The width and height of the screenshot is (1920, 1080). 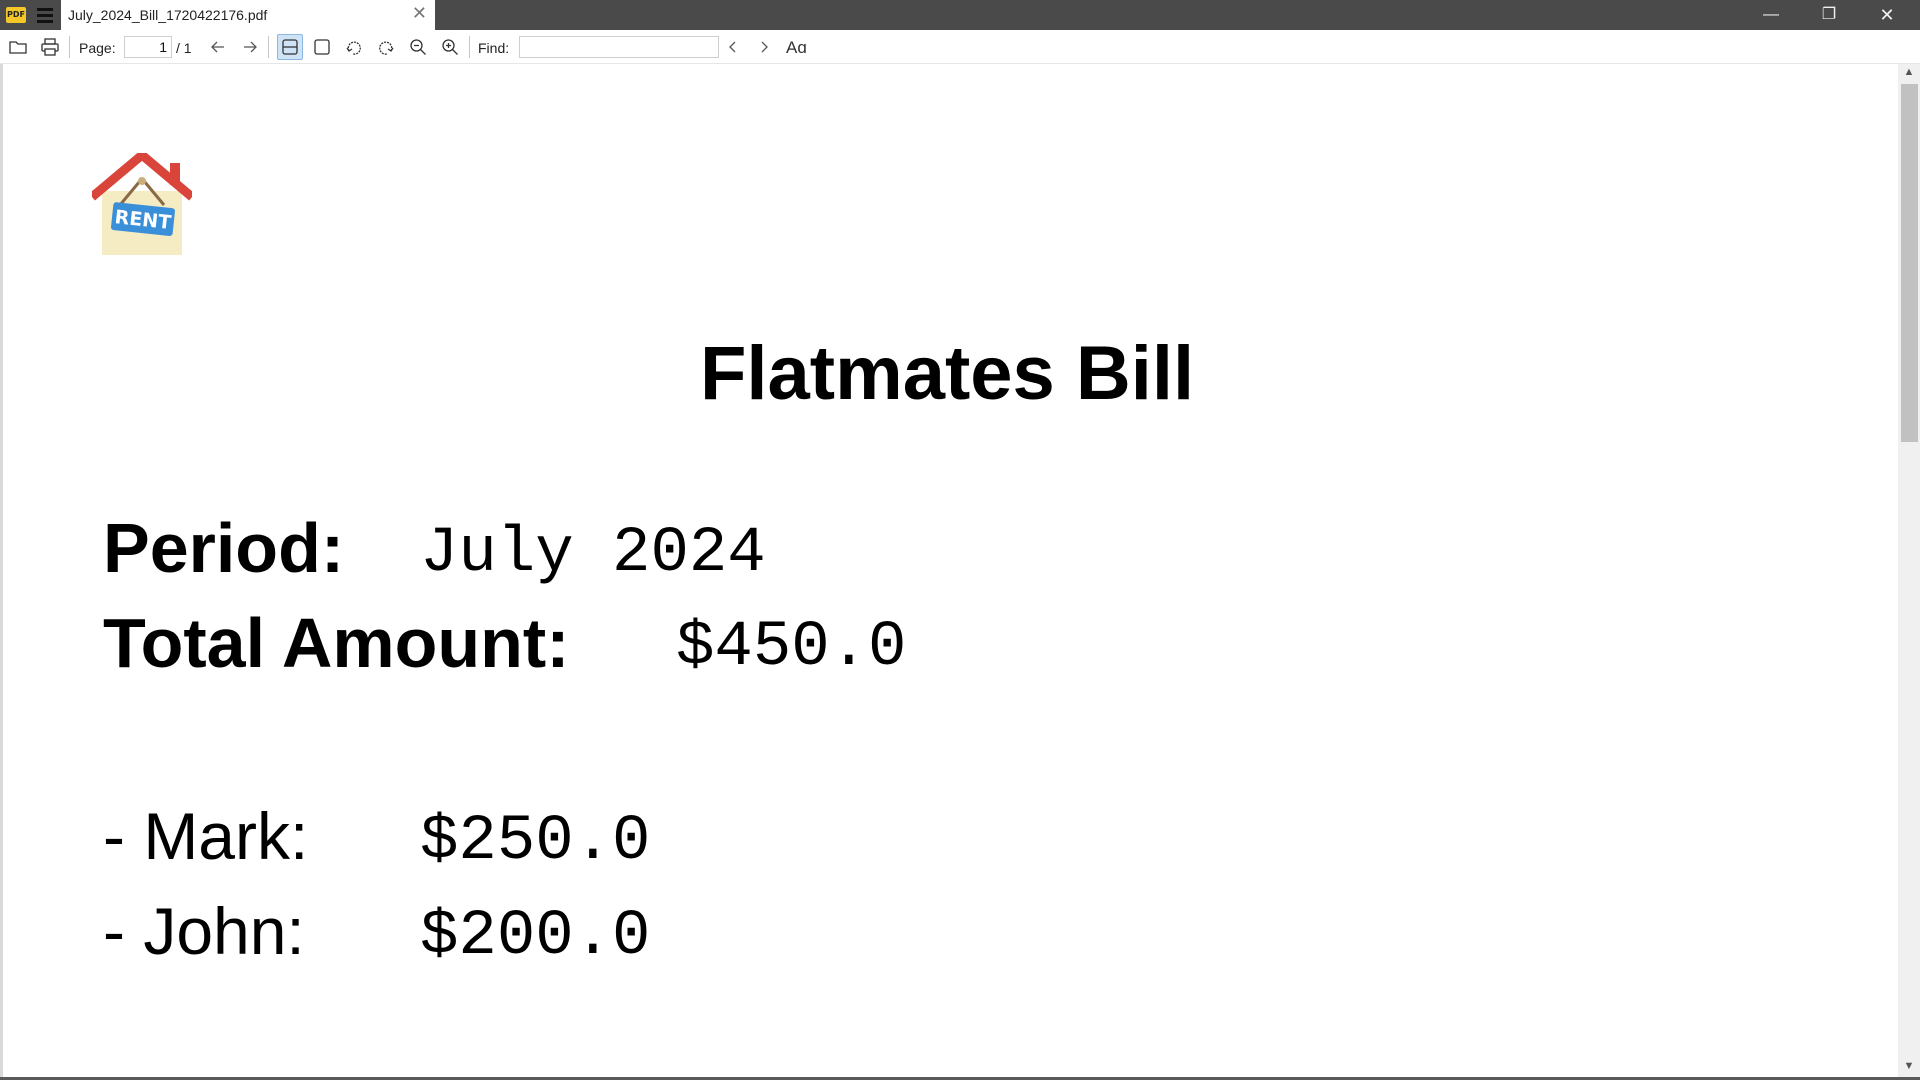 I want to click on toolbar: Page: 1 / 1 Find: Aɑ, so click(x=960, y=47).